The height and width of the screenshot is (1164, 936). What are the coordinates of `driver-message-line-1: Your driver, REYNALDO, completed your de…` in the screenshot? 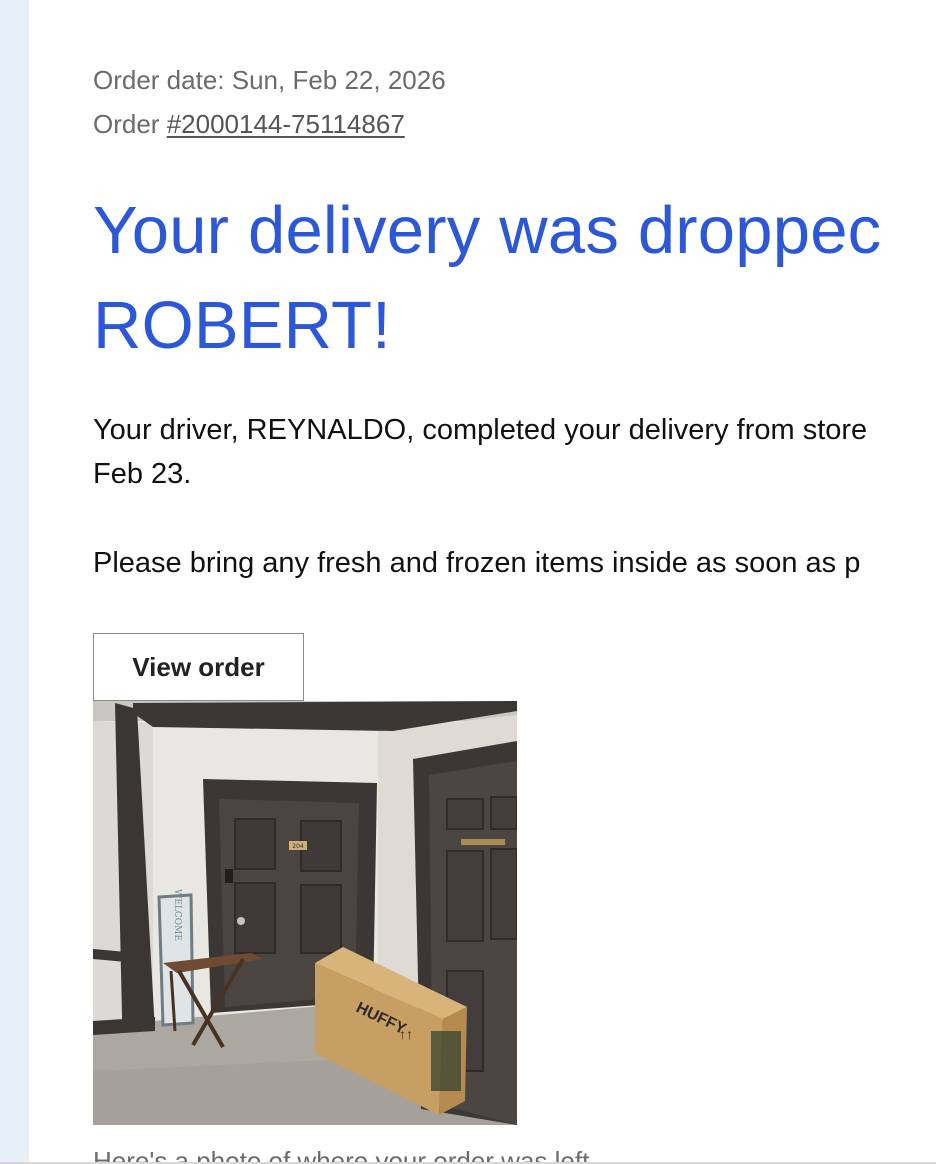 It's located at (480, 430).